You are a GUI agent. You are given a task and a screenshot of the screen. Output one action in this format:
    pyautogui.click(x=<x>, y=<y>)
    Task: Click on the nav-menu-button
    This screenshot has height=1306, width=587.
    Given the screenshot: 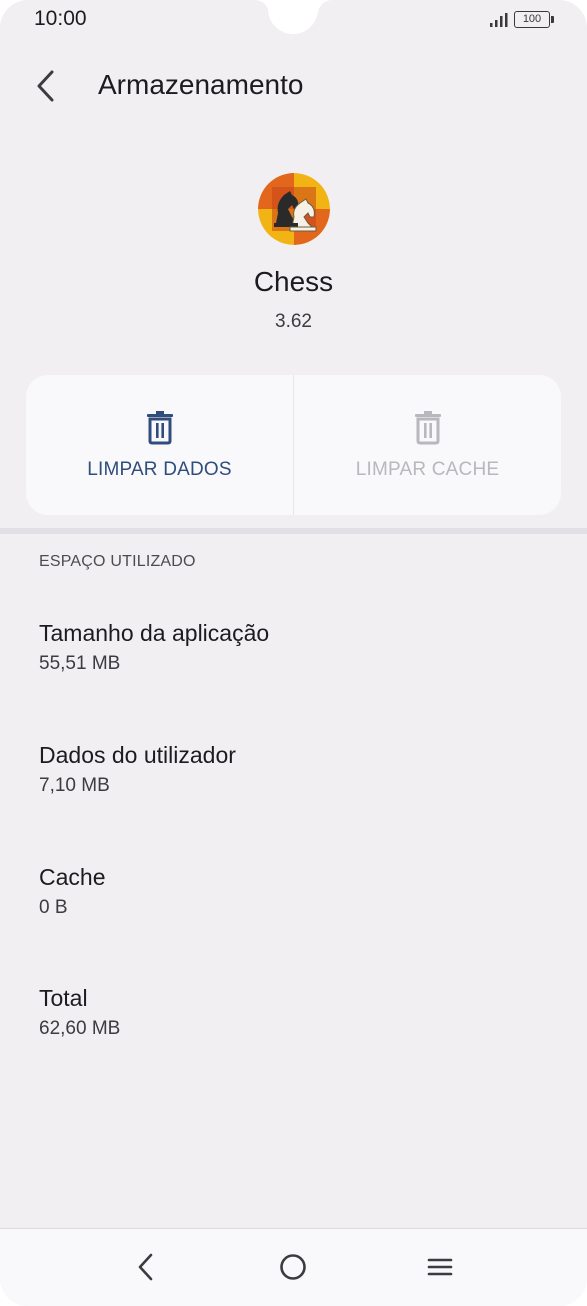 What is the action you would take?
    pyautogui.click(x=440, y=1267)
    